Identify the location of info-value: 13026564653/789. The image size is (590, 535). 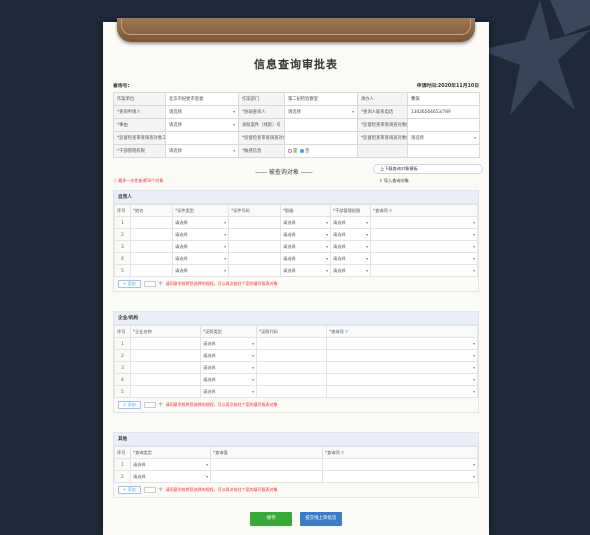
(443, 112).